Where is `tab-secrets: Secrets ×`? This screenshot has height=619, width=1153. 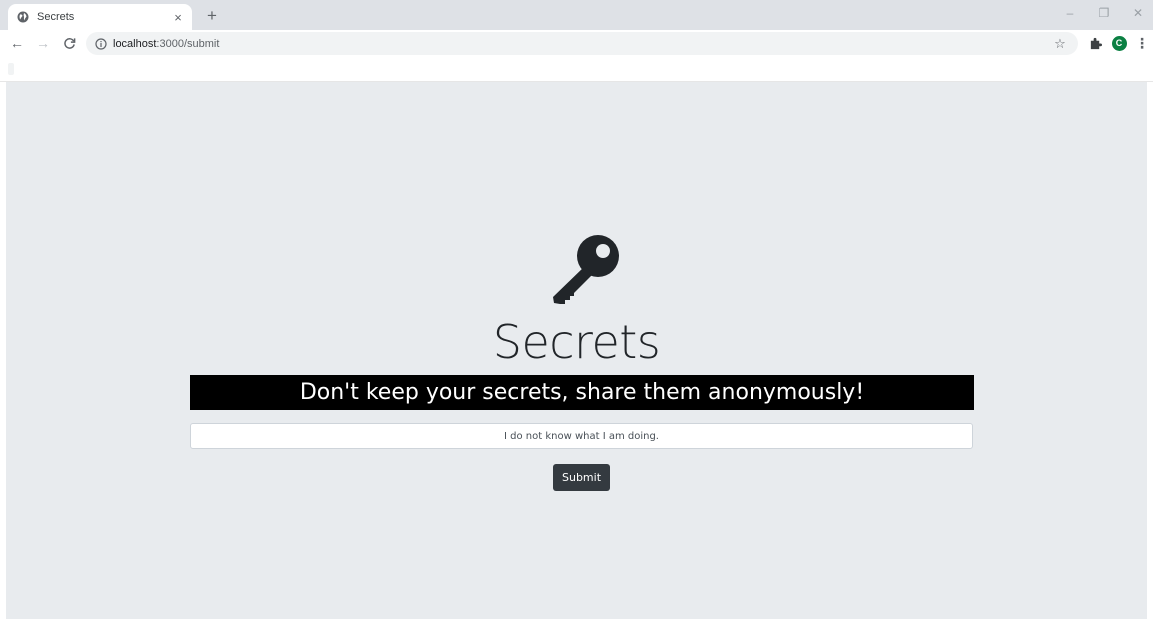 tab-secrets: Secrets × is located at coordinates (100, 17).